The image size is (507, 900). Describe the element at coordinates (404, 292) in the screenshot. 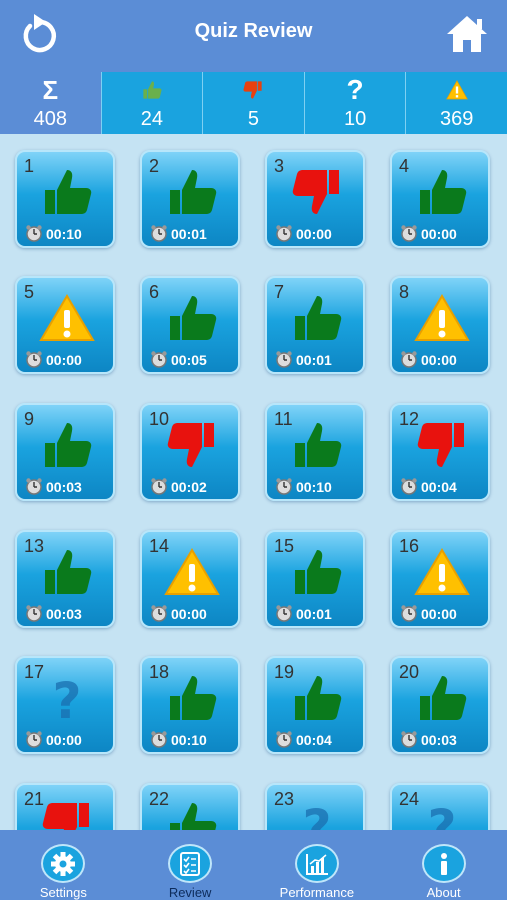

I see `question-number: 8` at that location.